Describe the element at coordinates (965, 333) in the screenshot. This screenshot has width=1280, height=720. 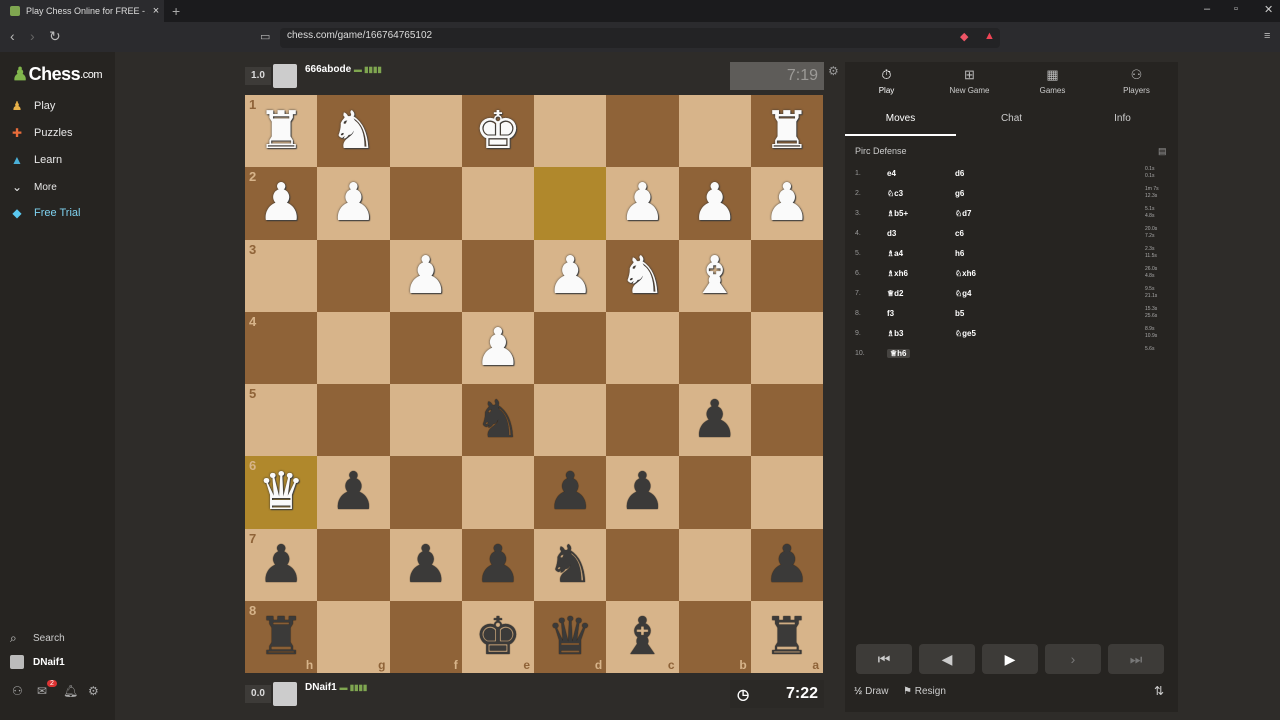
I see `black-move: ♘ge5` at that location.